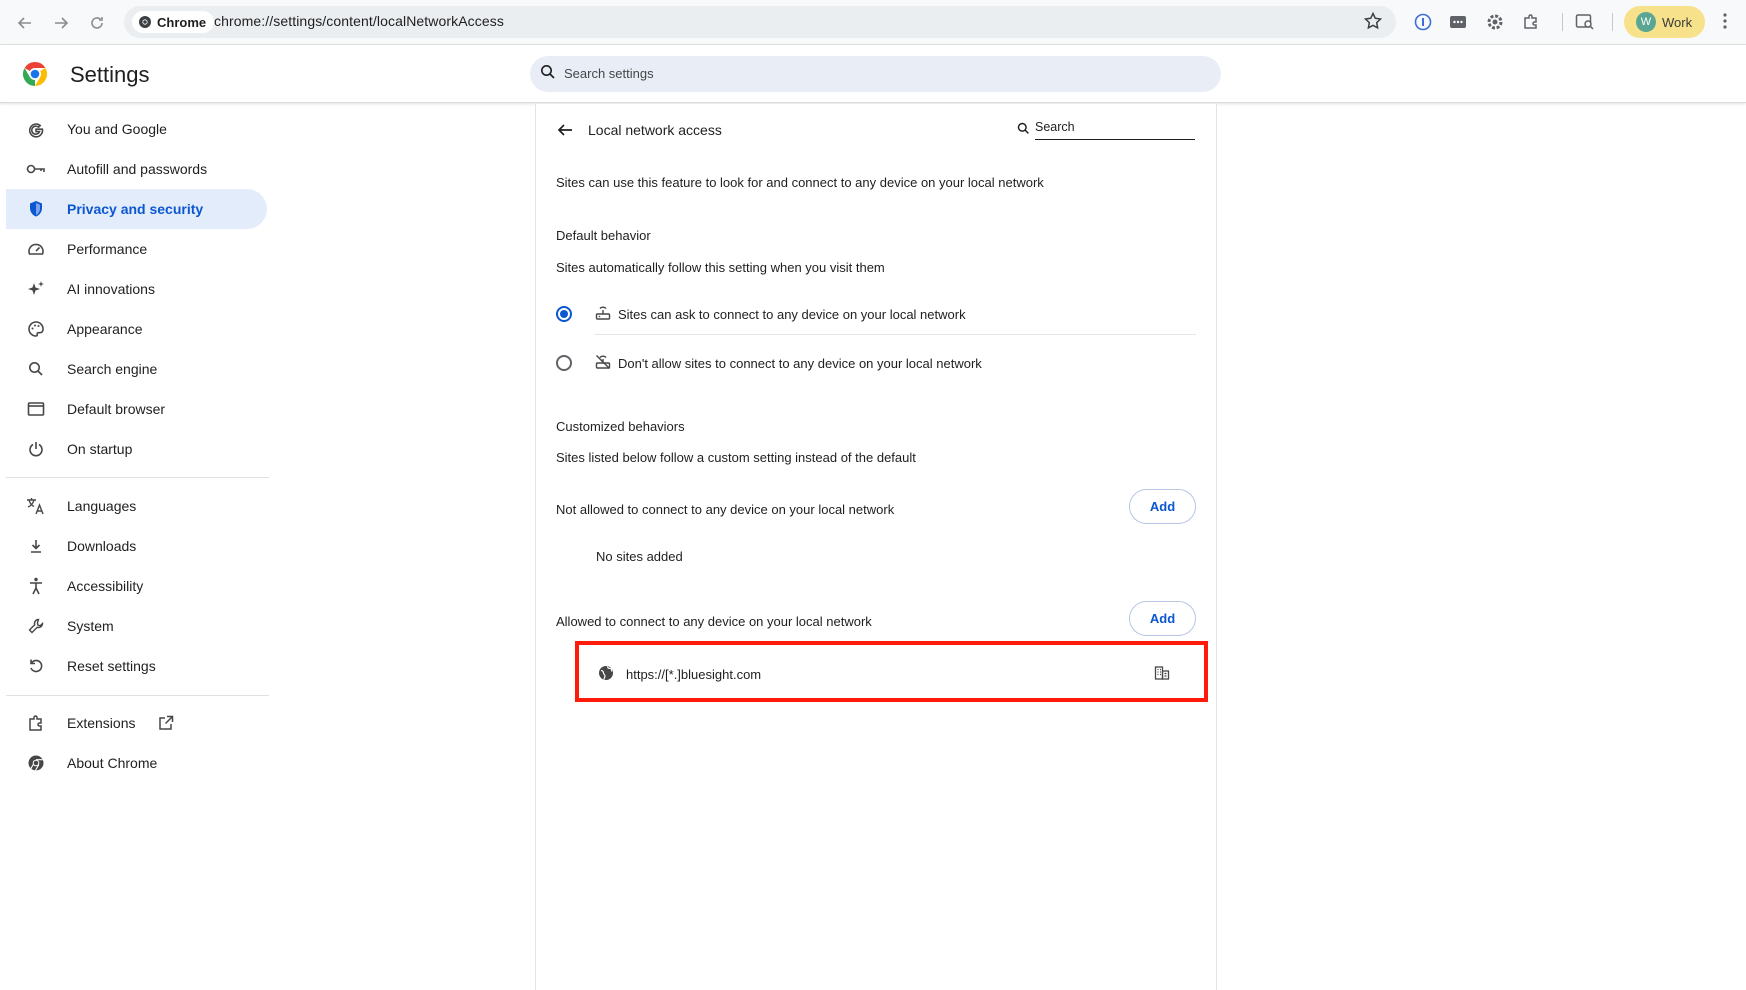 This screenshot has height=990, width=1746. Describe the element at coordinates (609, 73) in the screenshot. I see `search-placeholder: Search settings` at that location.